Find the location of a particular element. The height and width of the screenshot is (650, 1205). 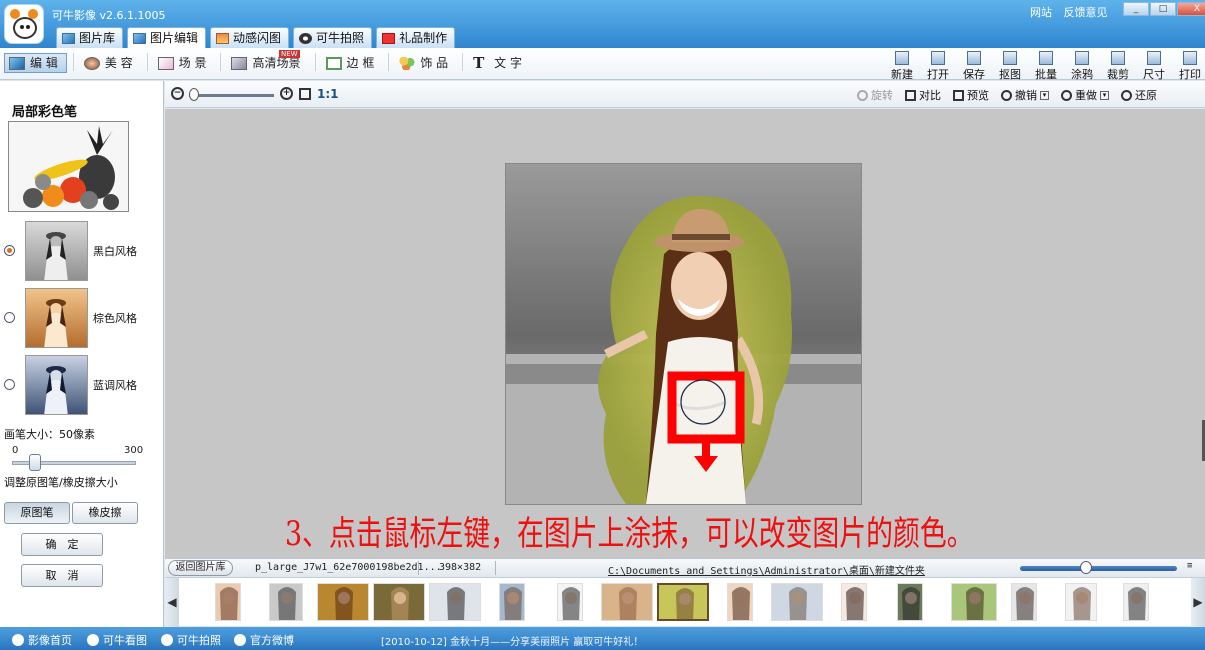

gift-icon is located at coordinates (389, 38).